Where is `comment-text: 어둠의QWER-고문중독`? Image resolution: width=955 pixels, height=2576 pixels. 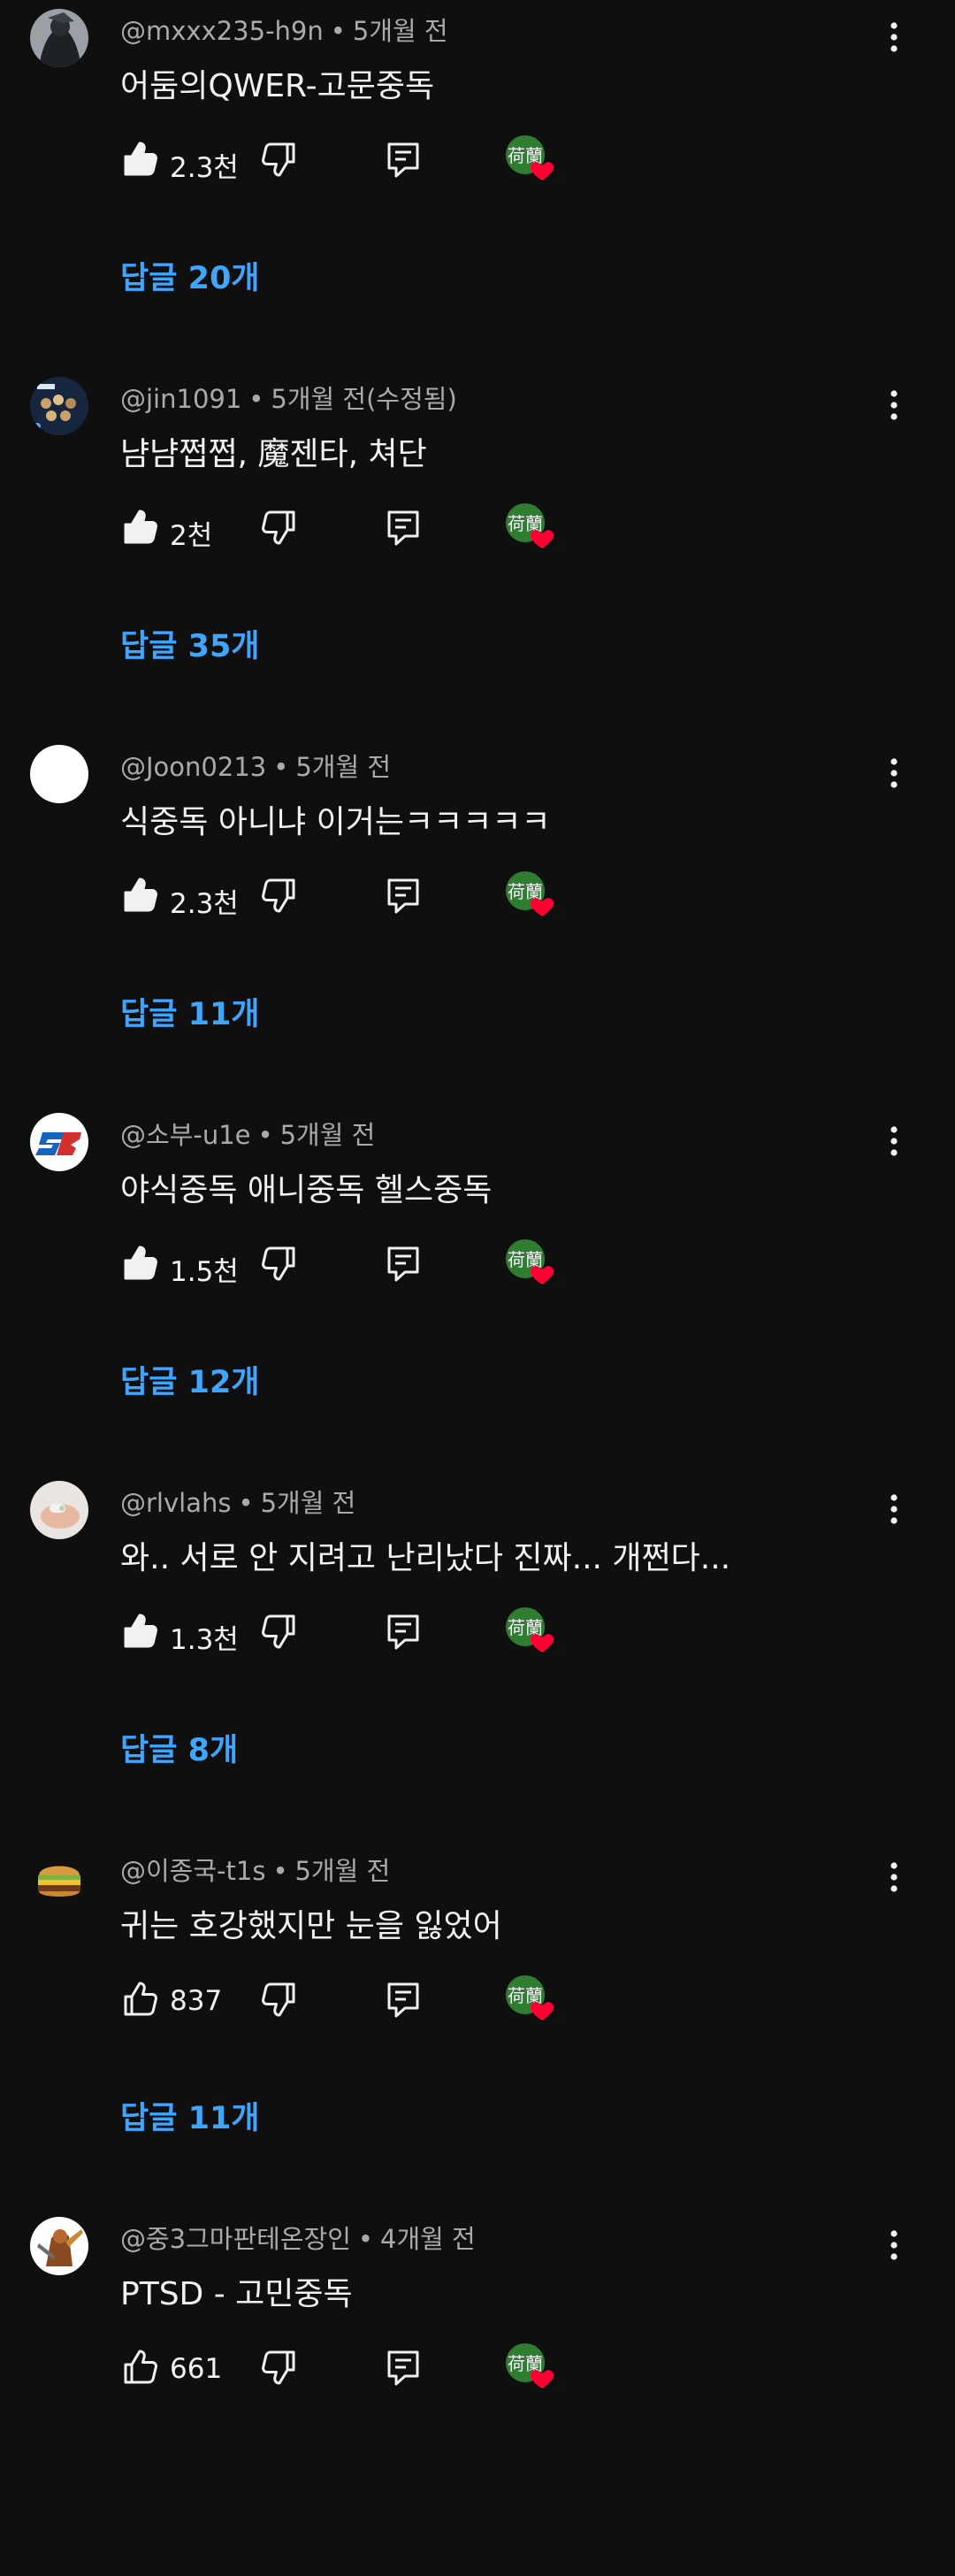 comment-text: 어둠의QWER-고문중독 is located at coordinates (277, 86).